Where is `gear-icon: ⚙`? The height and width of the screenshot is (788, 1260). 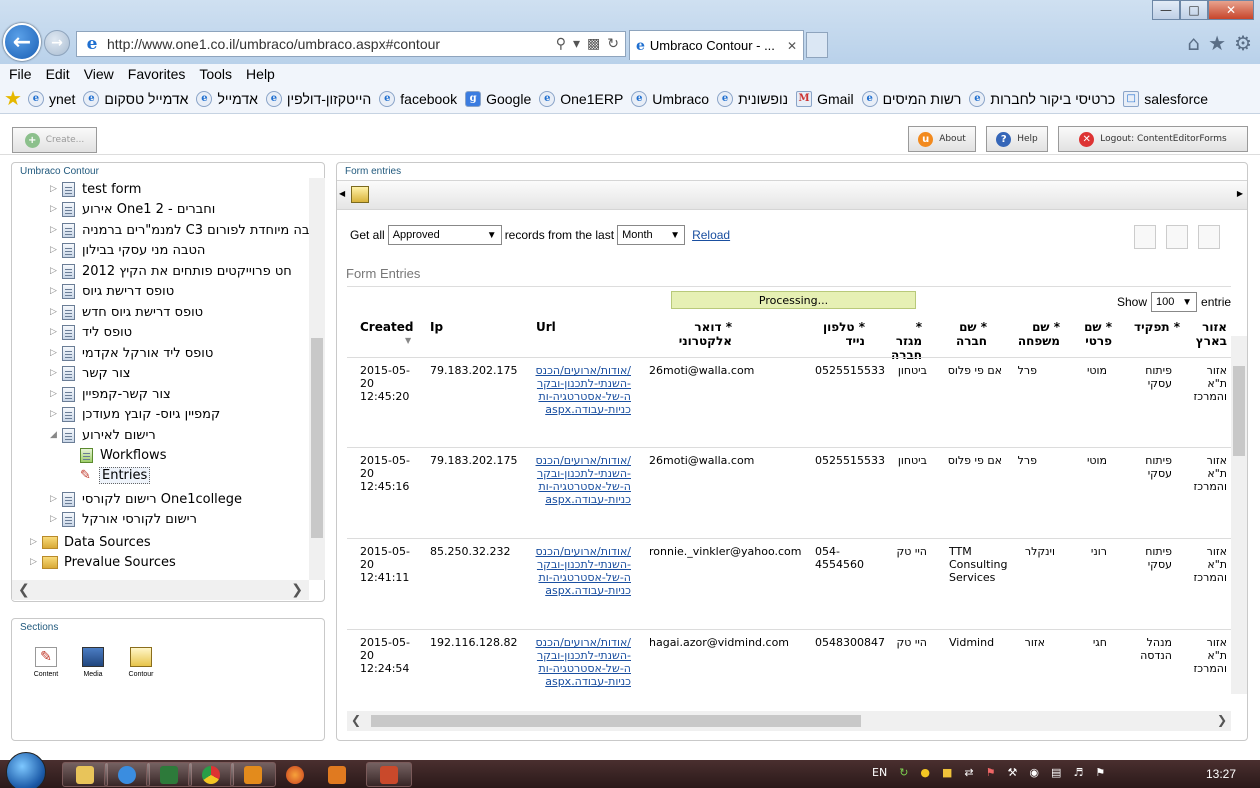
gear-icon: ⚙ is located at coordinates (1243, 43).